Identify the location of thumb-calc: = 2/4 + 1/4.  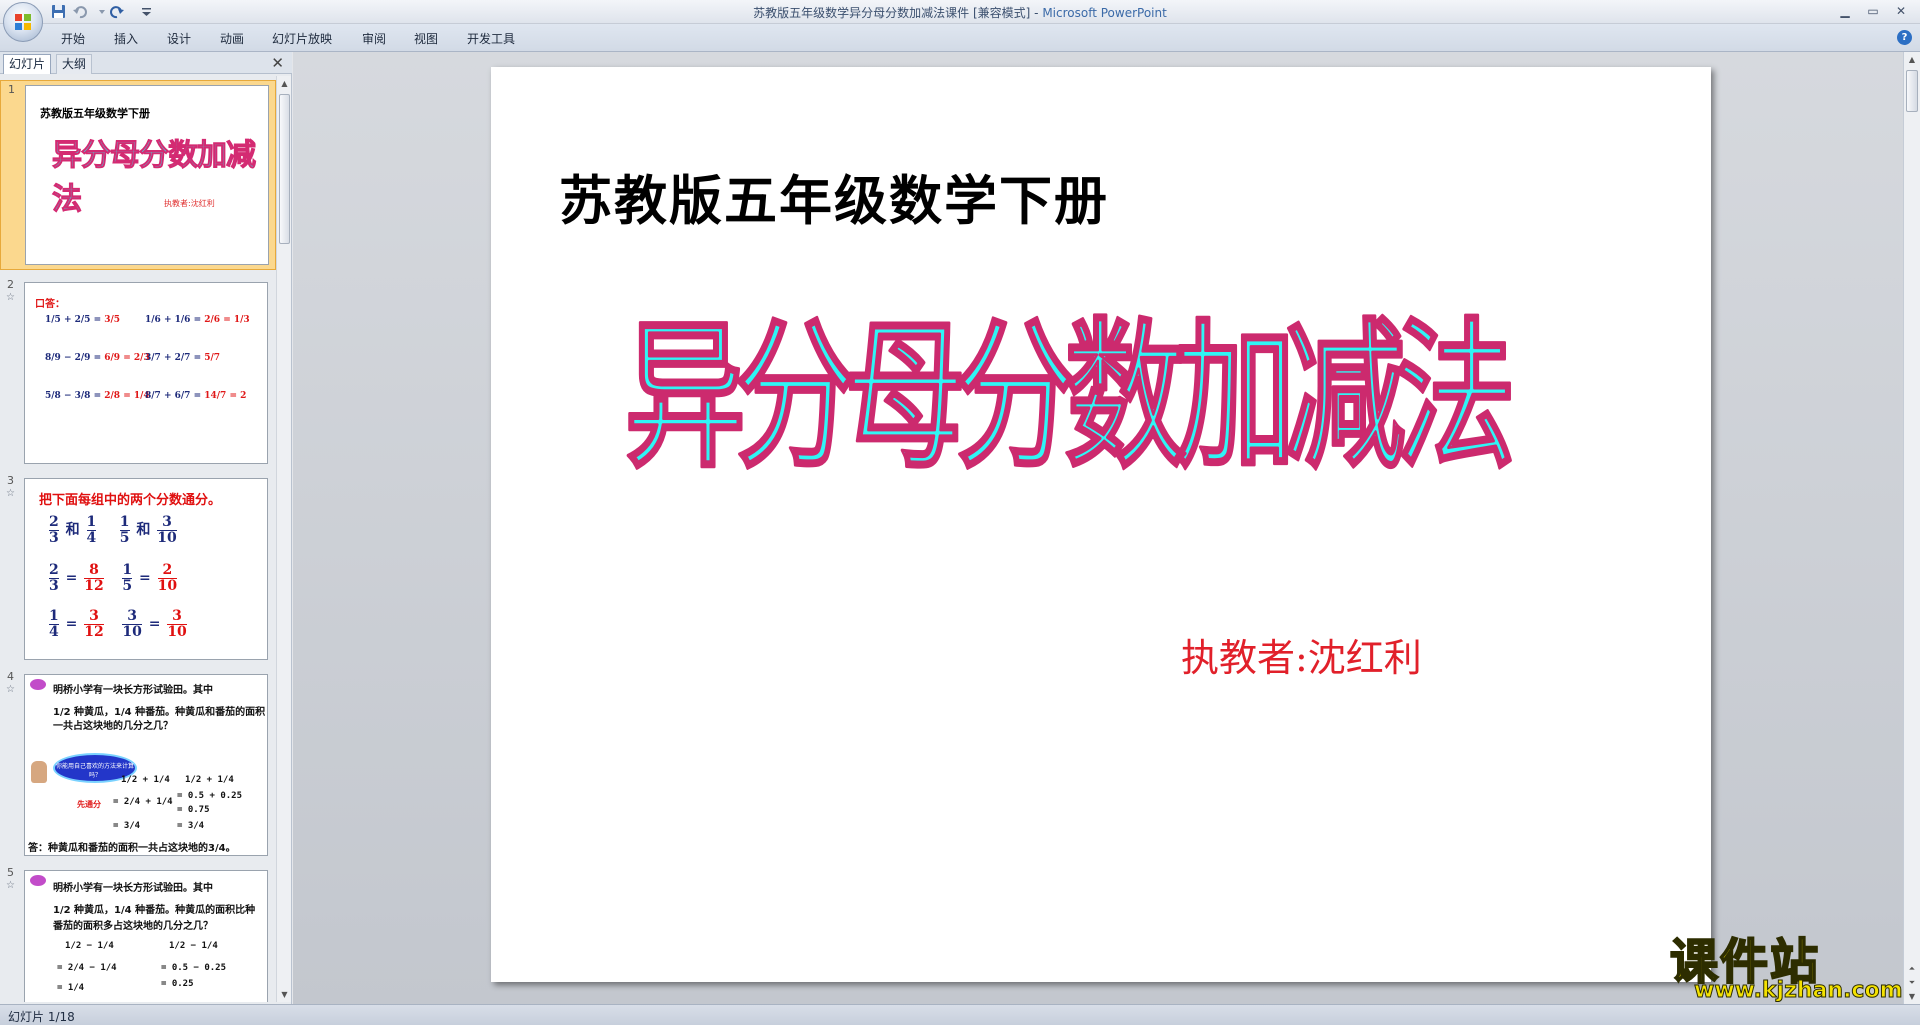
(143, 802).